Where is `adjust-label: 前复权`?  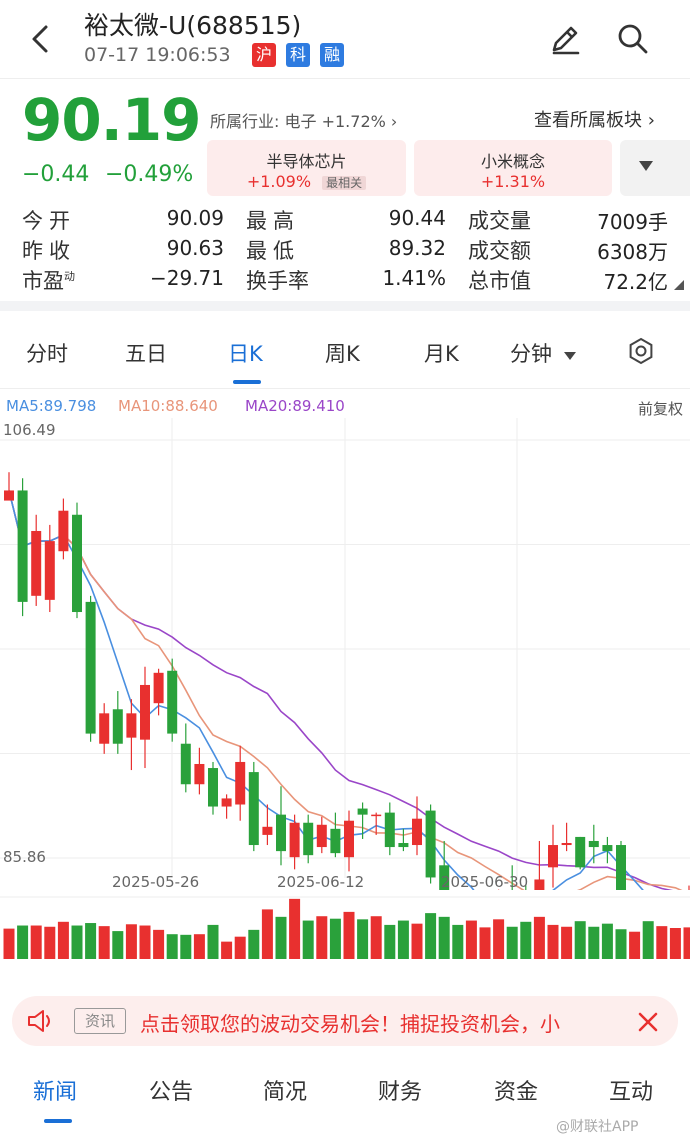
adjust-label: 前复权 is located at coordinates (660, 408).